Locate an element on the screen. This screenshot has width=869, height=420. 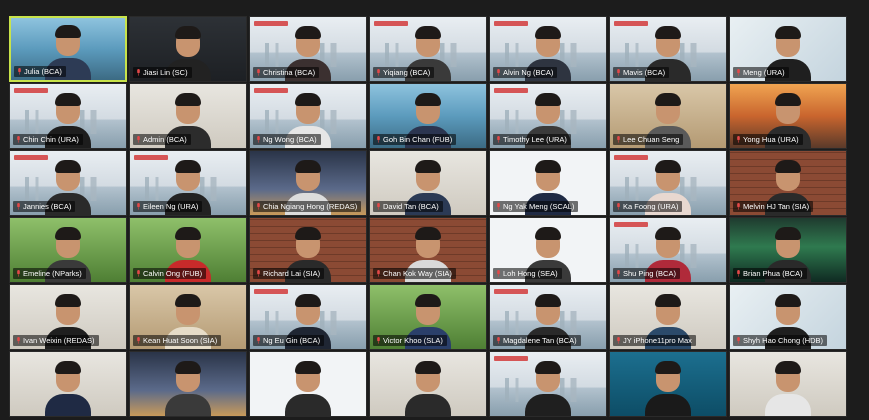
participant-name: Eileen Ng (URA) is located at coordinates (171, 206).